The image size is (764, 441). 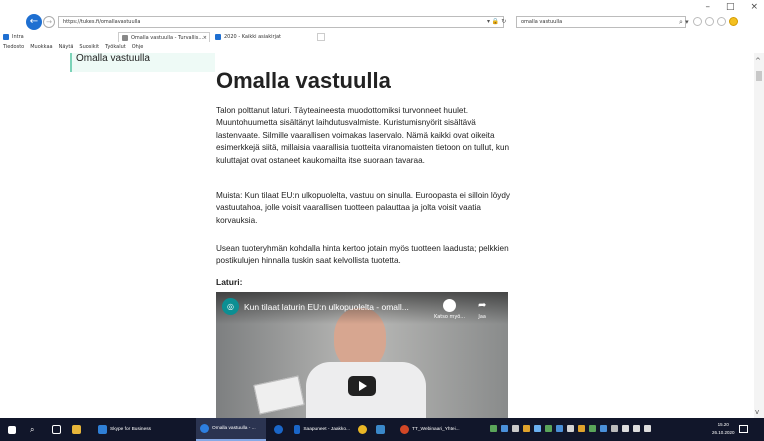 What do you see at coordinates (229, 282) in the screenshot?
I see `section-label: Laturi:` at bounding box center [229, 282].